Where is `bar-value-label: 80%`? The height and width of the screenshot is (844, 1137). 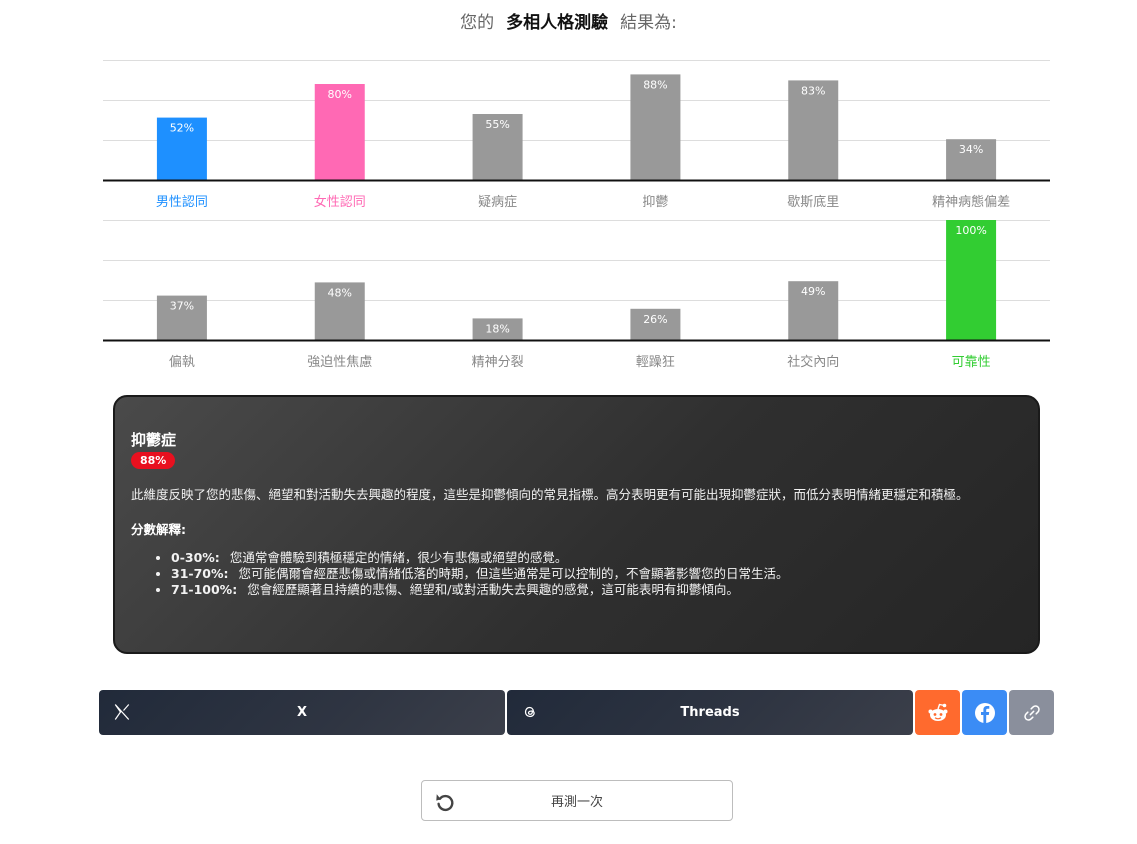 bar-value-label: 80% is located at coordinates (340, 94).